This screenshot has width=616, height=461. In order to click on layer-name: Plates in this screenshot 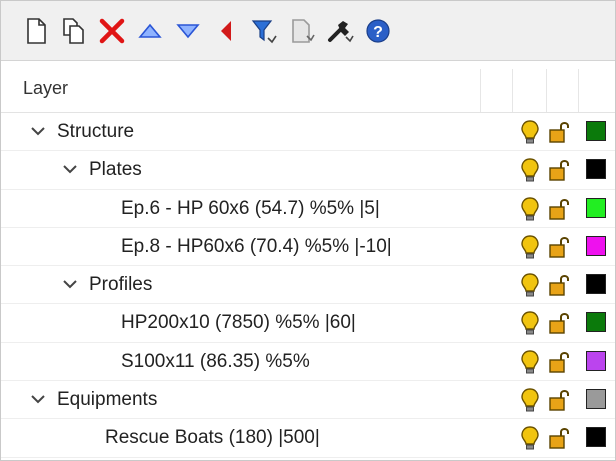, I will do `click(115, 170)`.